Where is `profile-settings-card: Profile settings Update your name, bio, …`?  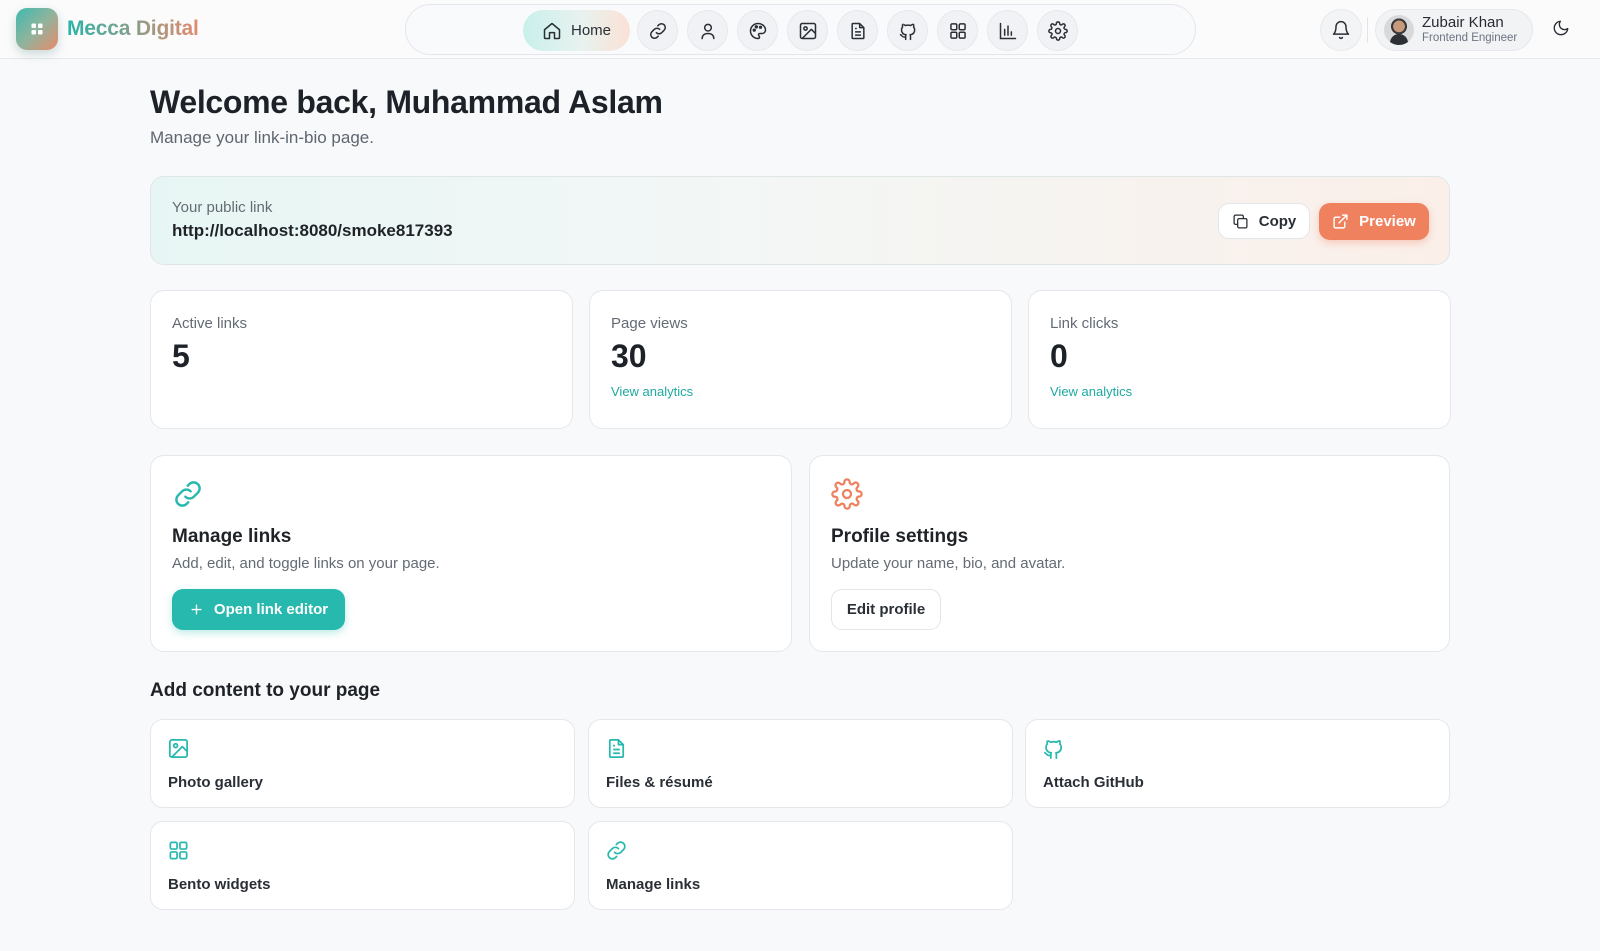
profile-settings-card: Profile settings Update your name, bio, … is located at coordinates (1129, 553).